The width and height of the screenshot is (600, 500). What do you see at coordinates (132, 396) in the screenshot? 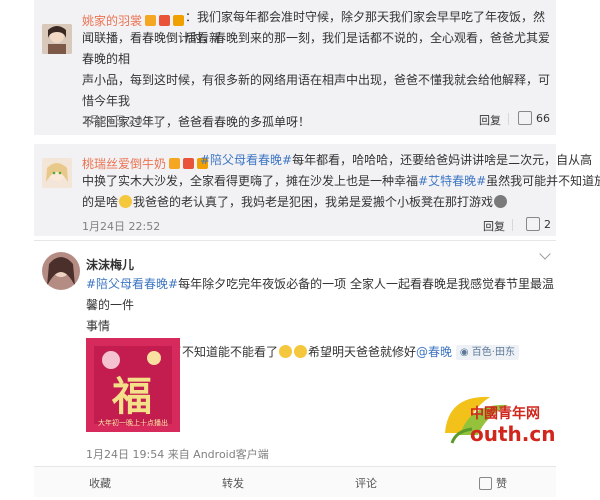
I see `fu-character: 福` at bounding box center [132, 396].